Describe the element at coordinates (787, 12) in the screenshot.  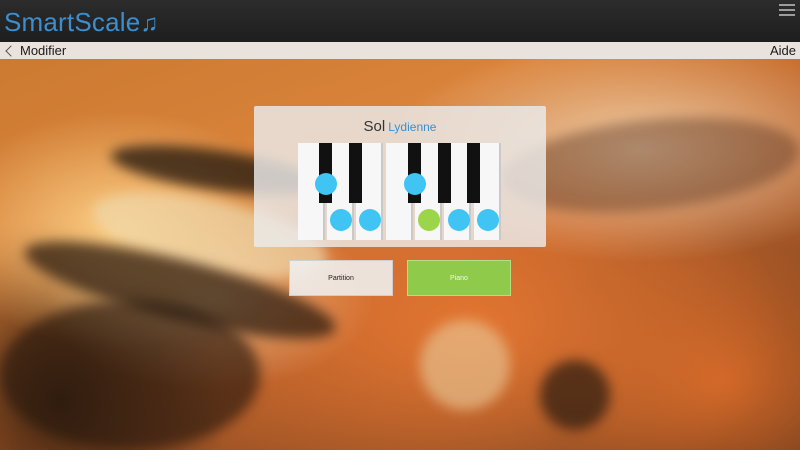
I see `hamburger-icon` at that location.